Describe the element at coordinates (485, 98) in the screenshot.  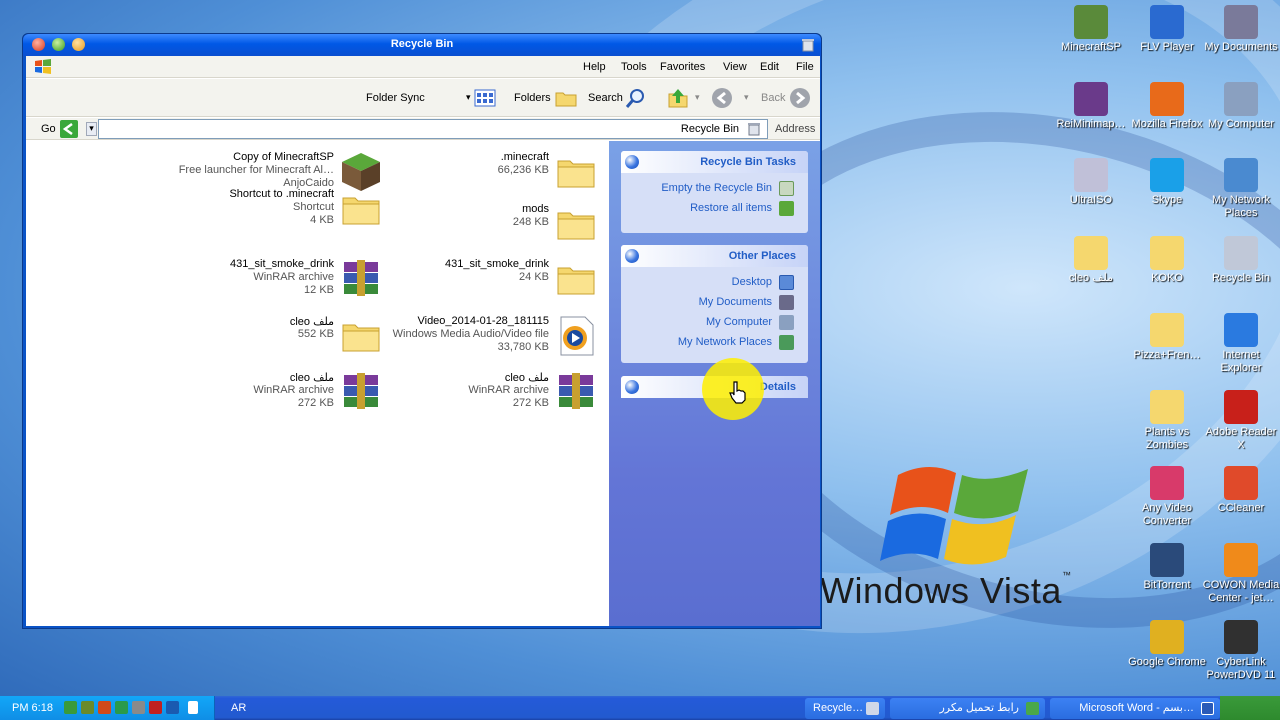
I see `views-icon` at that location.